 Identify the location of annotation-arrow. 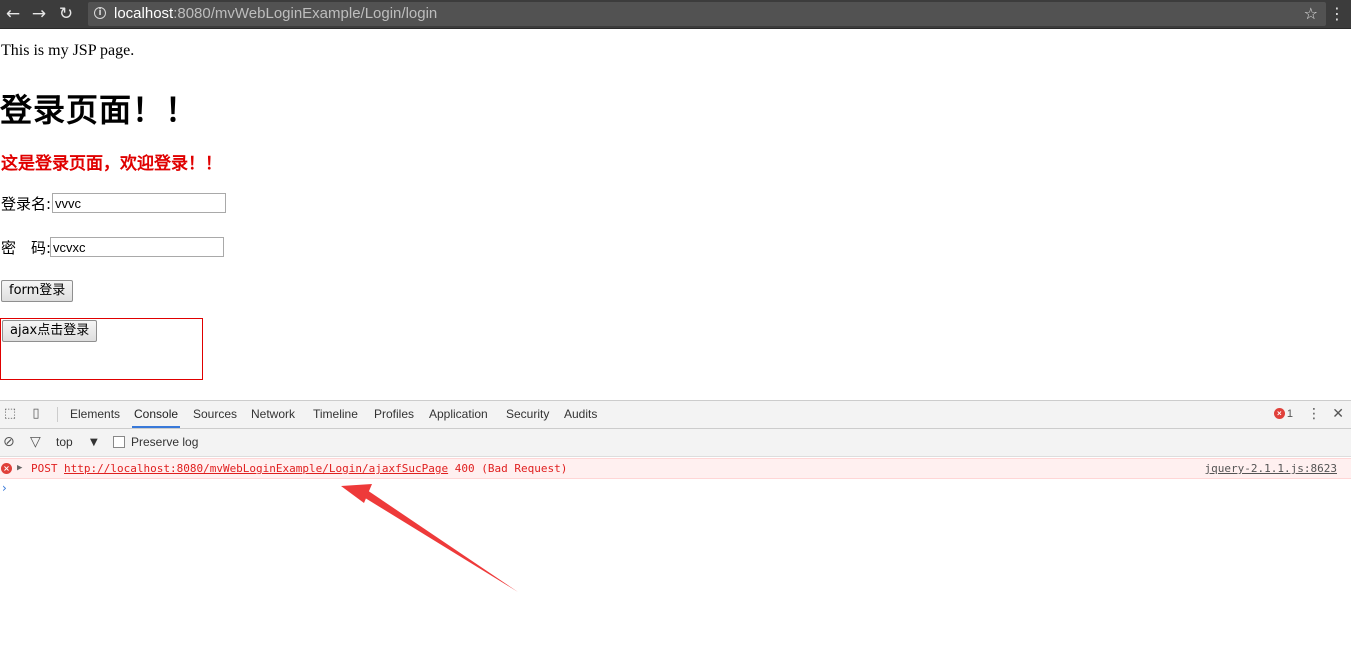
(429, 538).